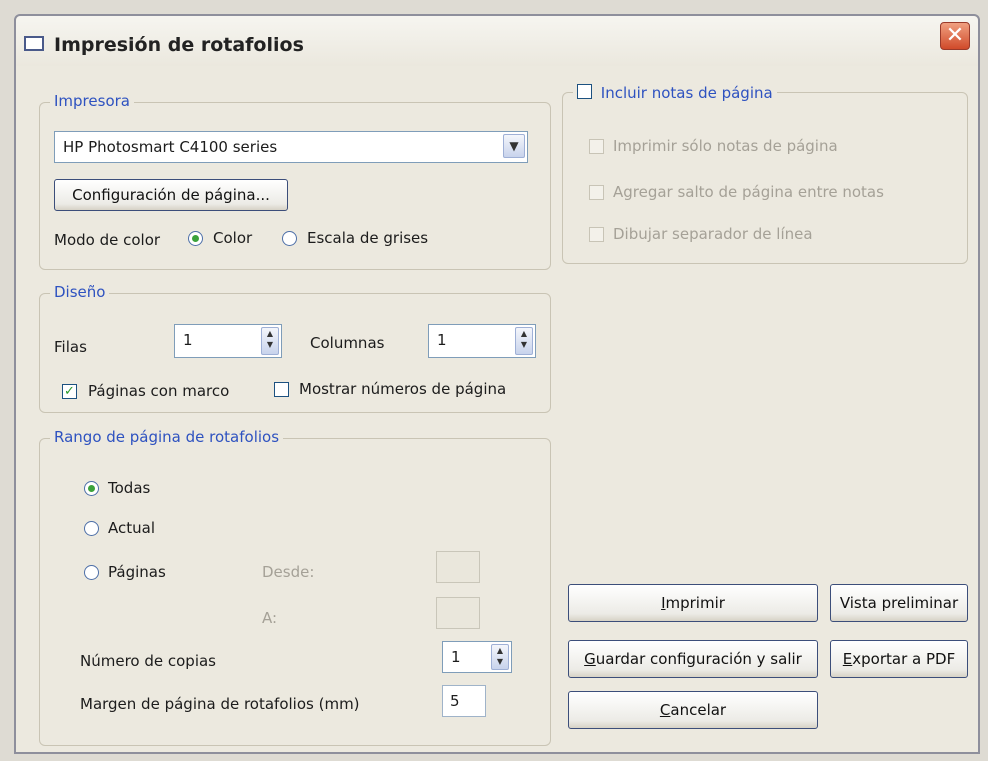 The image size is (988, 761). Describe the element at coordinates (458, 567) in the screenshot. I see `from-page-input` at that location.